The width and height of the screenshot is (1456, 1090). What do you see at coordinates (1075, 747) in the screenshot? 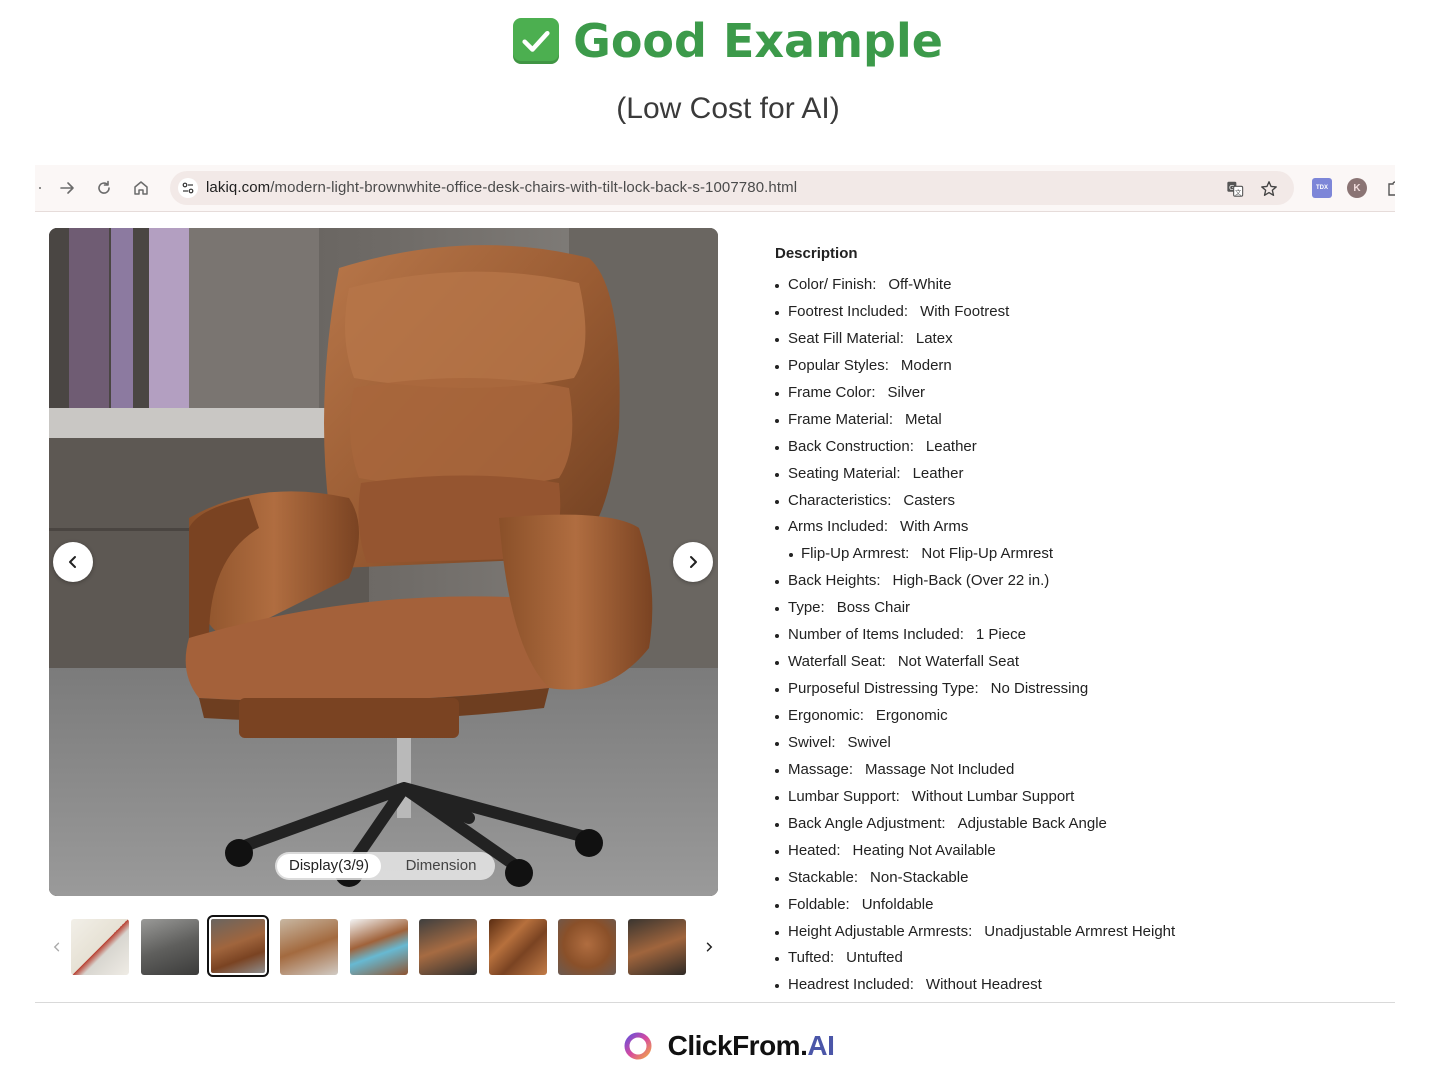
I see `spec-item: Swivel` at bounding box center [1075, 747].